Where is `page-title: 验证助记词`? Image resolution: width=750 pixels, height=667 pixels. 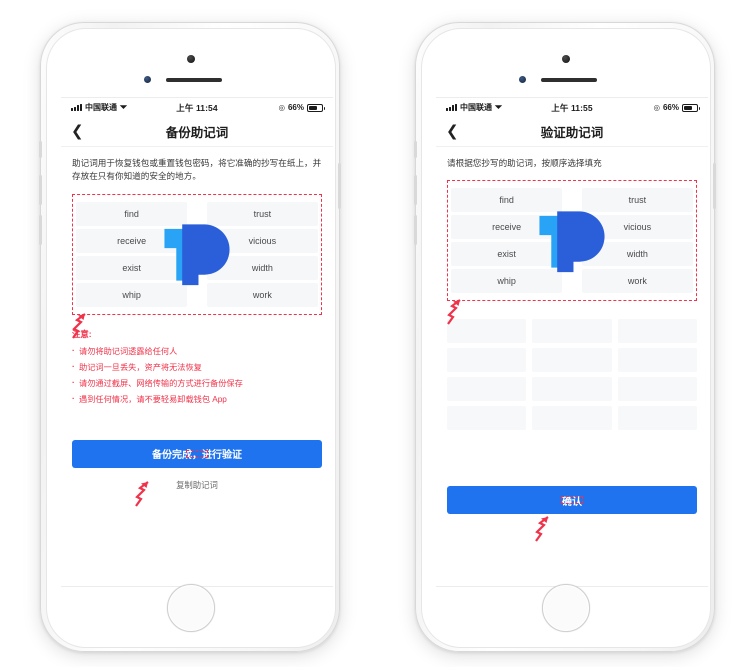
page-title: 验证助记词 is located at coordinates (572, 133).